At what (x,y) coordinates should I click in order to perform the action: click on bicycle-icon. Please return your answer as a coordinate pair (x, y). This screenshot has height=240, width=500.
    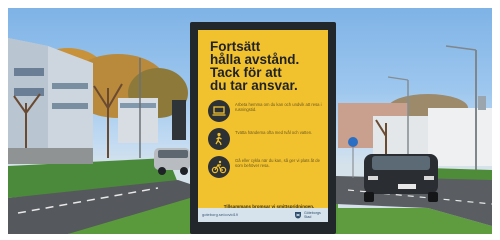
    Looking at the image, I should click on (219, 167).